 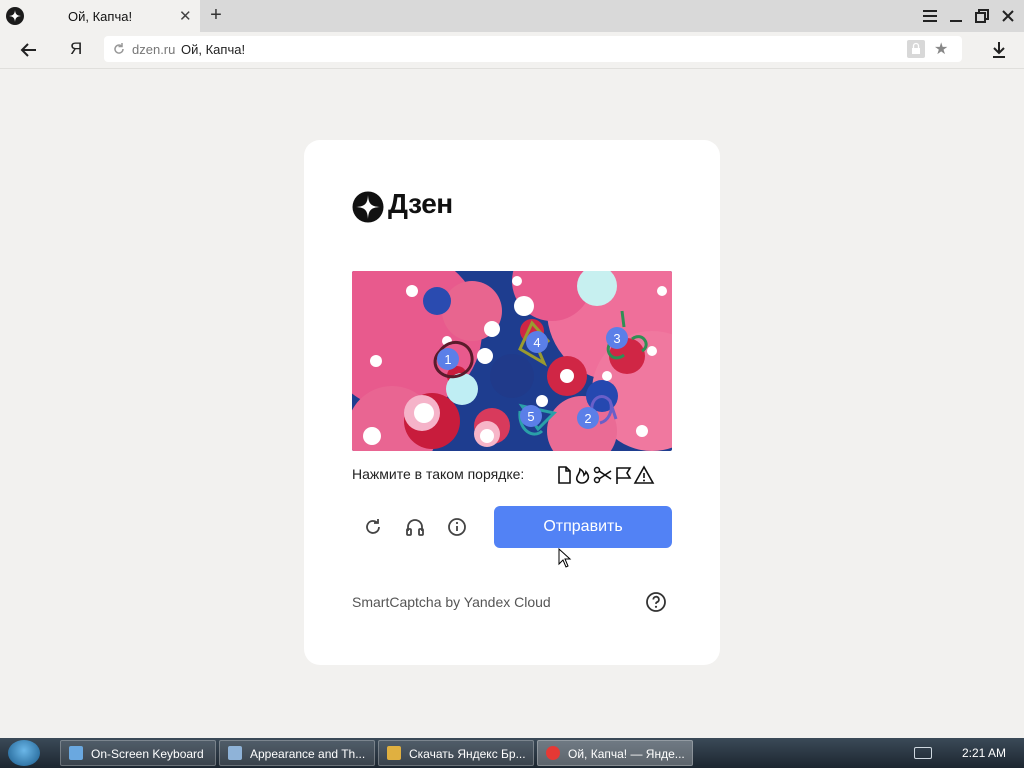 I want to click on captcha-marker-4: 4, so click(x=537, y=342).